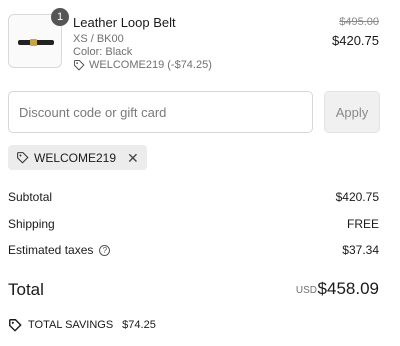  I want to click on discounted-price: $420.75, so click(355, 40).